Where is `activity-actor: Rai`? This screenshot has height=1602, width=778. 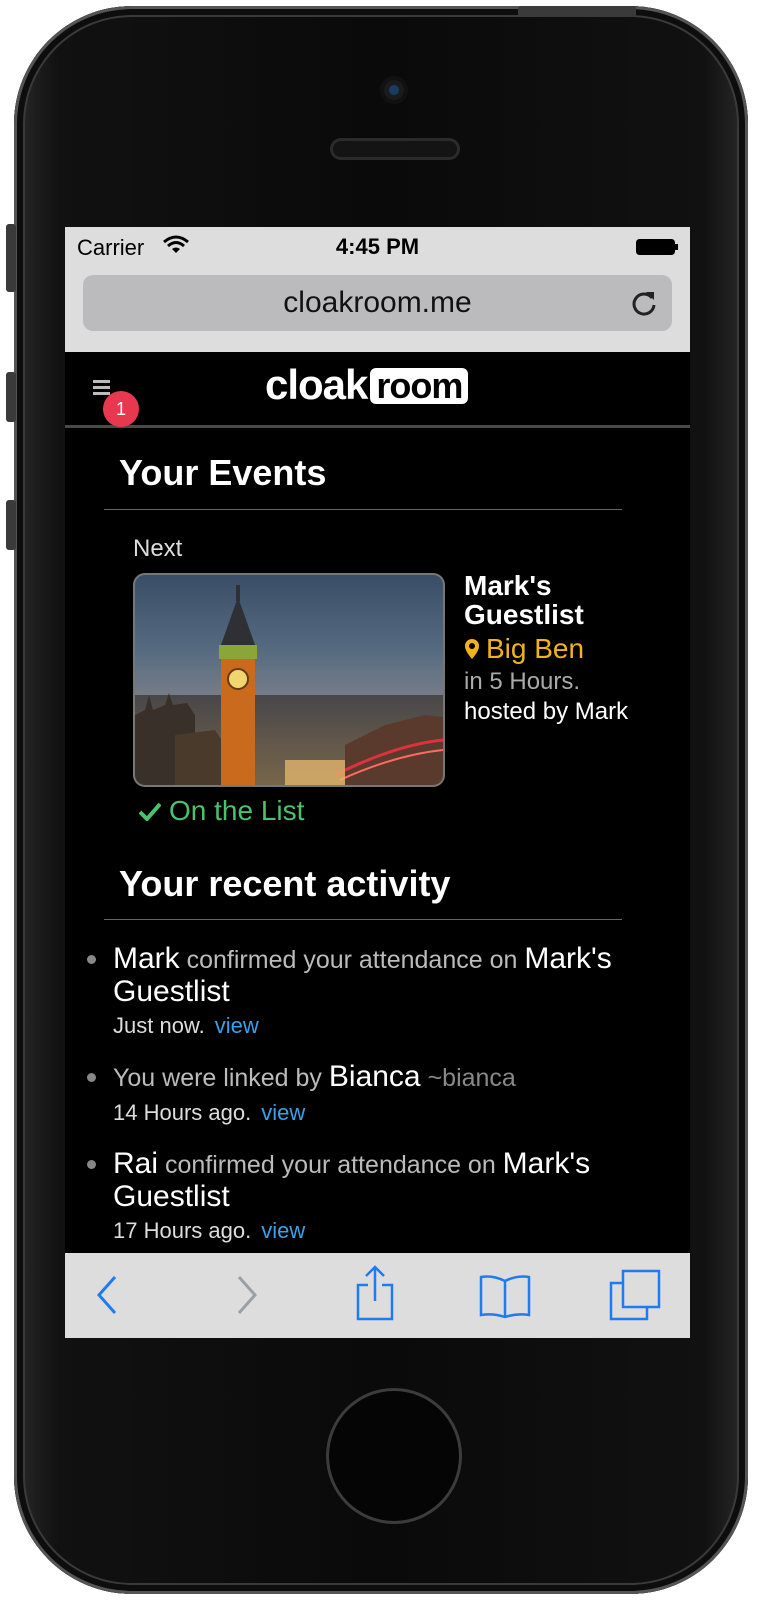 activity-actor: Rai is located at coordinates (135, 1163).